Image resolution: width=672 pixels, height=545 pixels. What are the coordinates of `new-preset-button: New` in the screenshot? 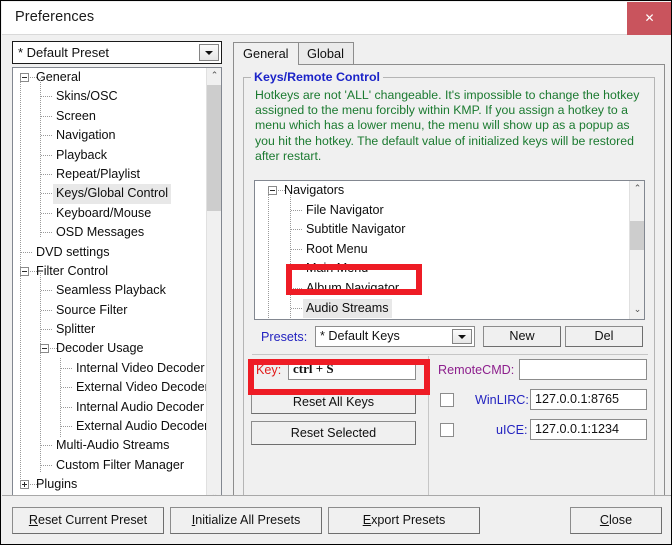 It's located at (522, 336).